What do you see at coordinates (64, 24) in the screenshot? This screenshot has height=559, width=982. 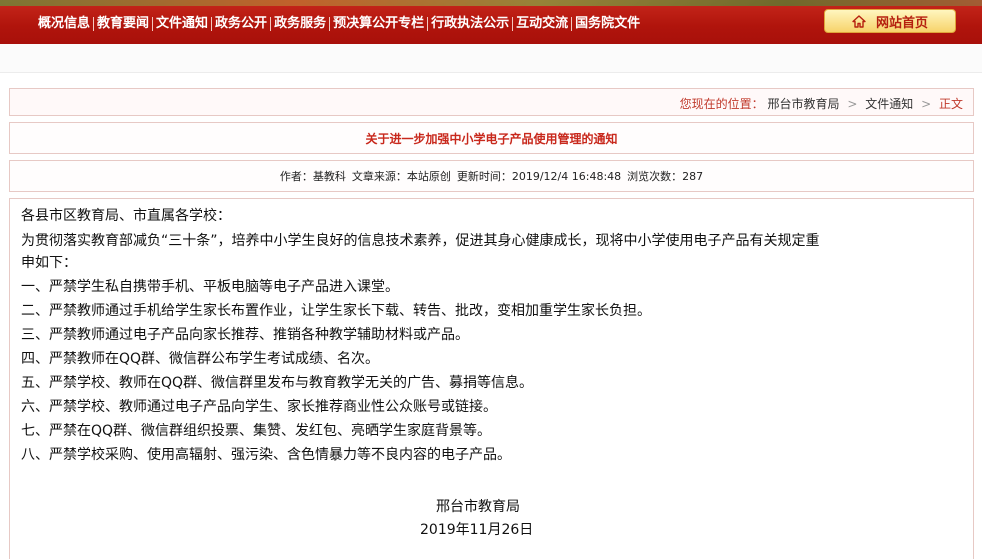 I see `nav-item-overview: 概况信息` at bounding box center [64, 24].